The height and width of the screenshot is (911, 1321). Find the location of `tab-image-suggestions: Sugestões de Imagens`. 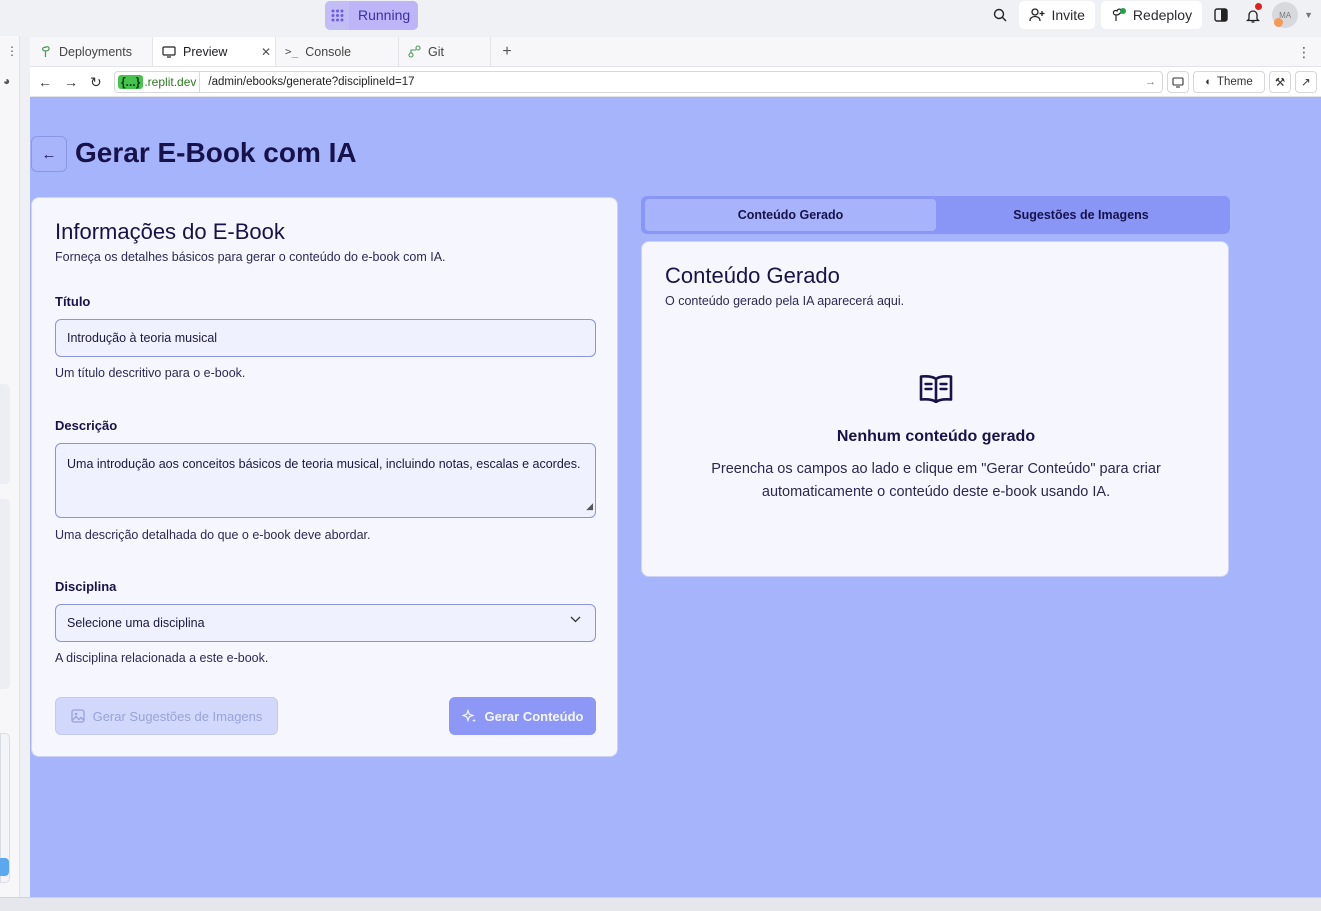

tab-image-suggestions: Sugestões de Imagens is located at coordinates (1081, 215).